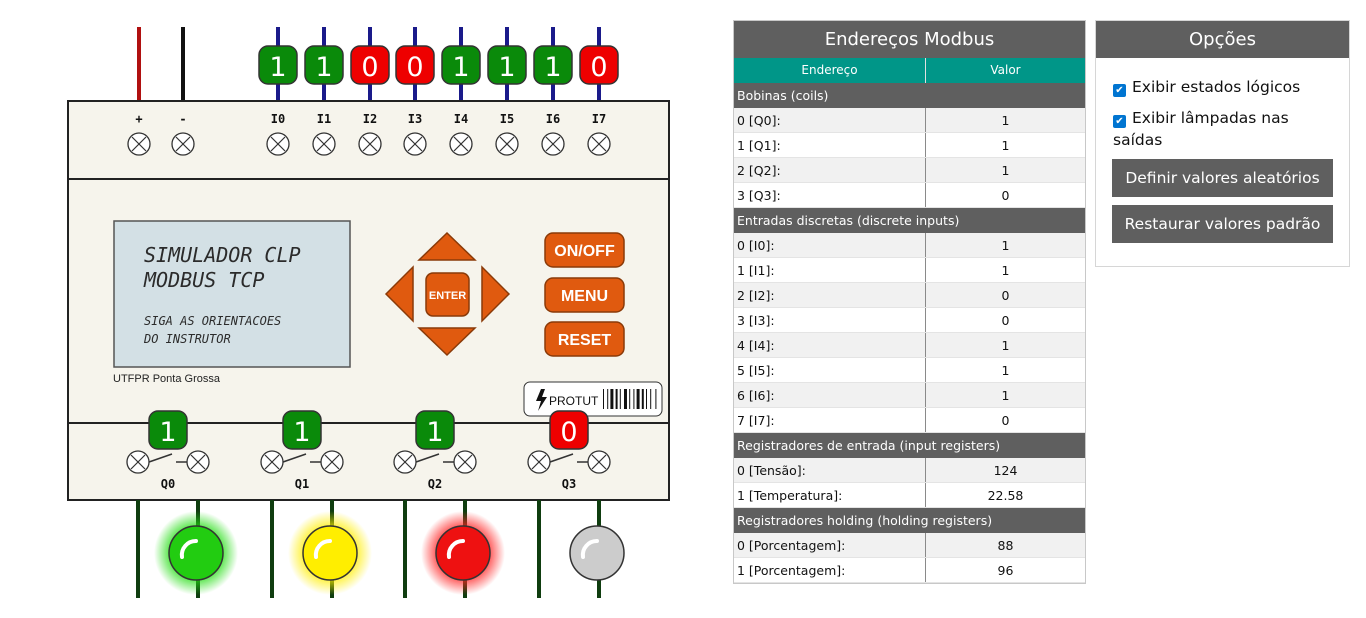  Describe the element at coordinates (909, 545) in the screenshot. I see `table-row: 0 [Porcentagem]: 88` at that location.